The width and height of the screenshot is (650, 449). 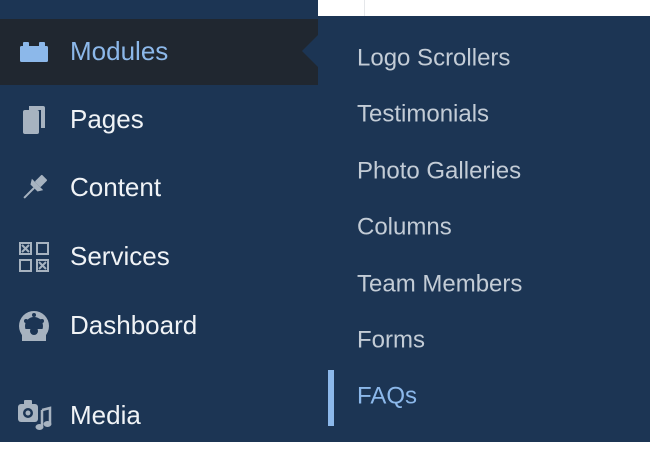 I want to click on submenu-item-label: Testimonials, so click(x=423, y=114).